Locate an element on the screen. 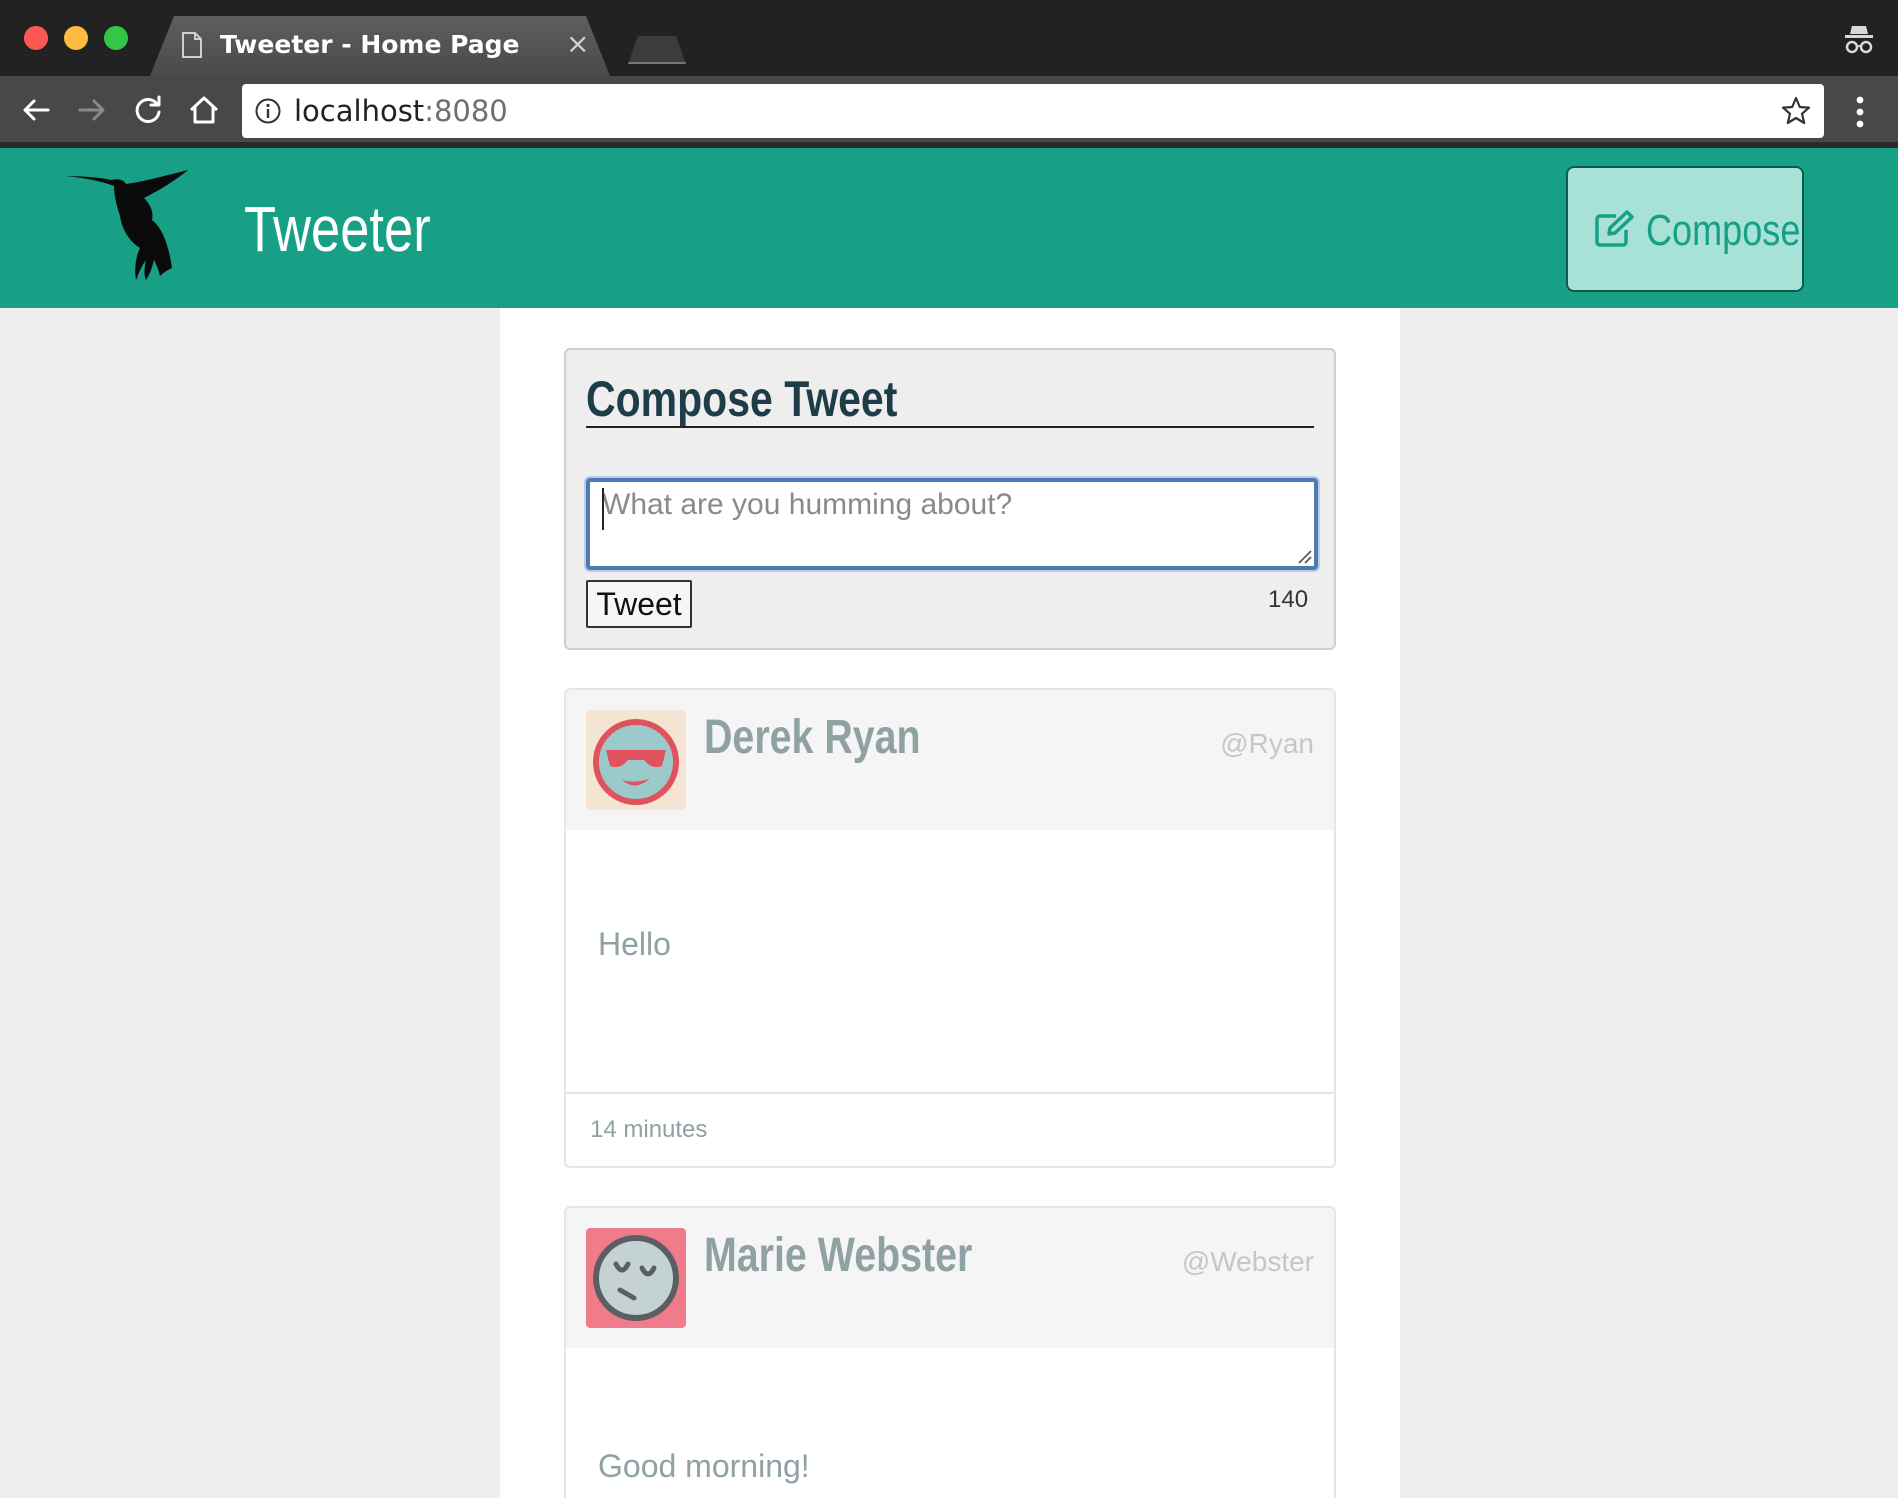 The width and height of the screenshot is (1898, 1498). compose-tweet-panel: Compose Tweet Tweet 140 is located at coordinates (950, 499).